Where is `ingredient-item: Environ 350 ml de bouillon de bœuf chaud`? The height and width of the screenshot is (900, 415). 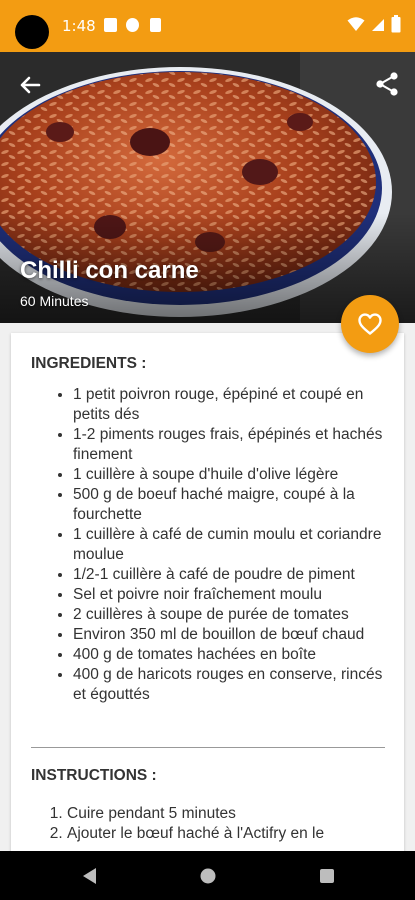 ingredient-item: Environ 350 ml de bouillon de bœuf chaud is located at coordinates (232, 635).